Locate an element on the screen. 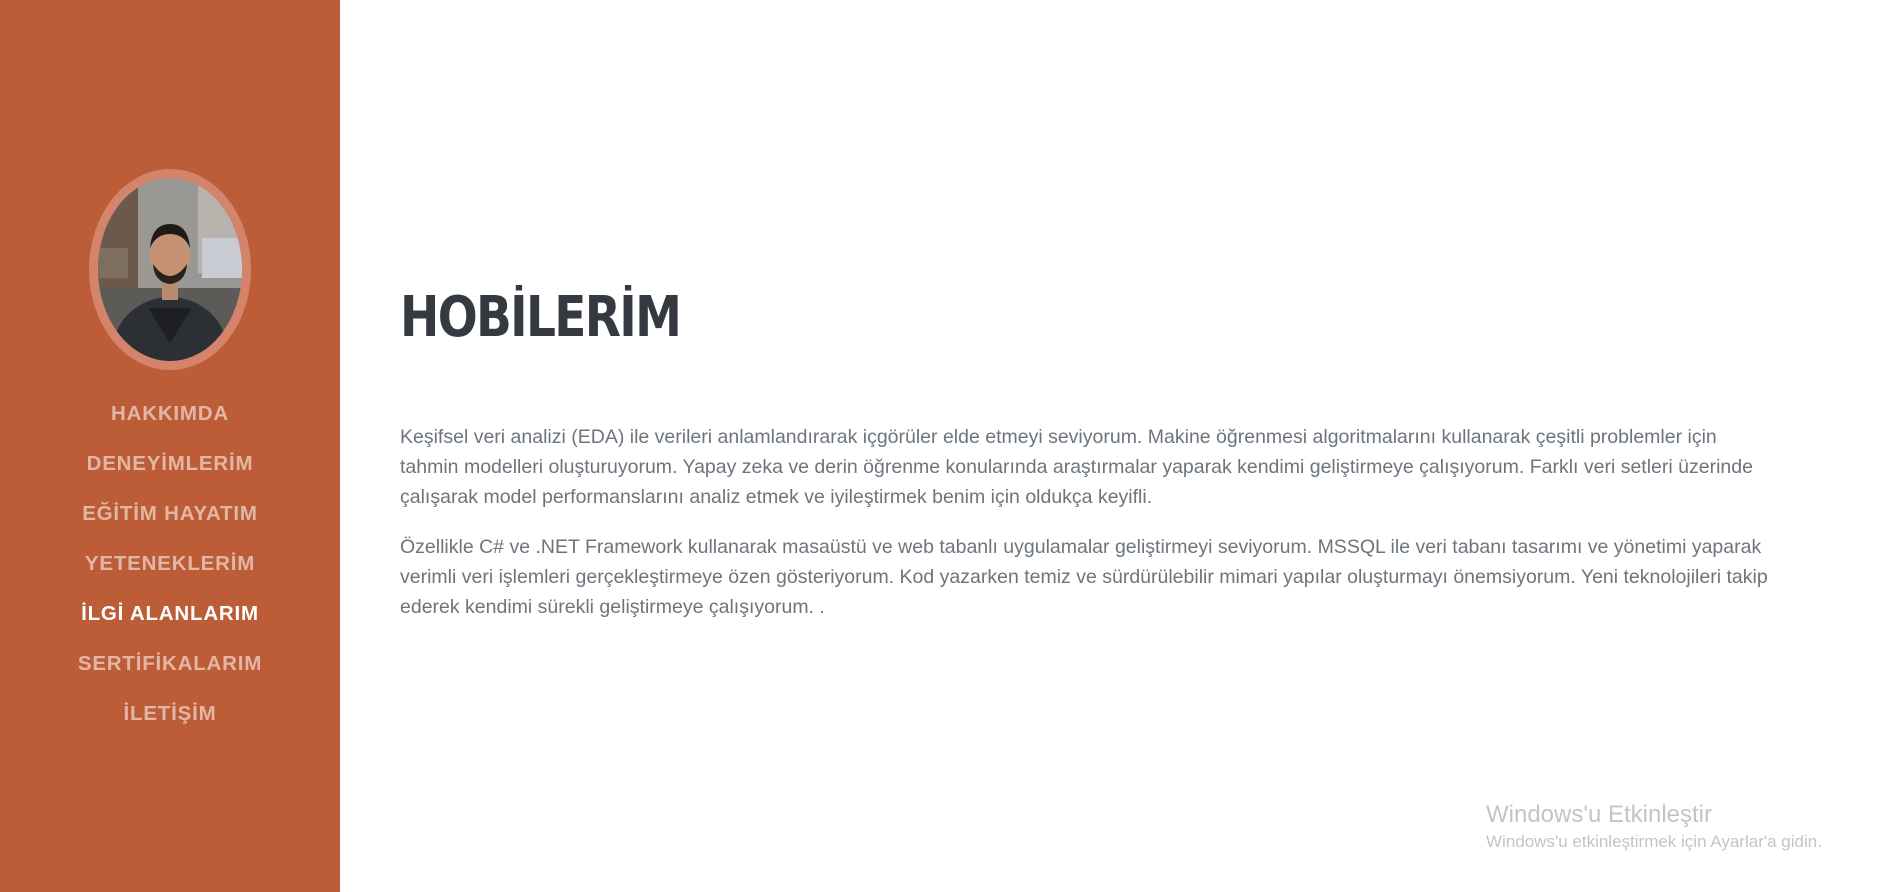  nav-link-ilgi-alanlarim: İLGİ ALANLARIM is located at coordinates (170, 614).